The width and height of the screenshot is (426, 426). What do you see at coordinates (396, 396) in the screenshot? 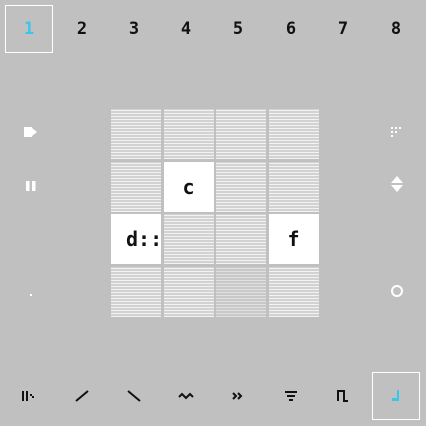
I see `note-tool-icon` at bounding box center [396, 396].